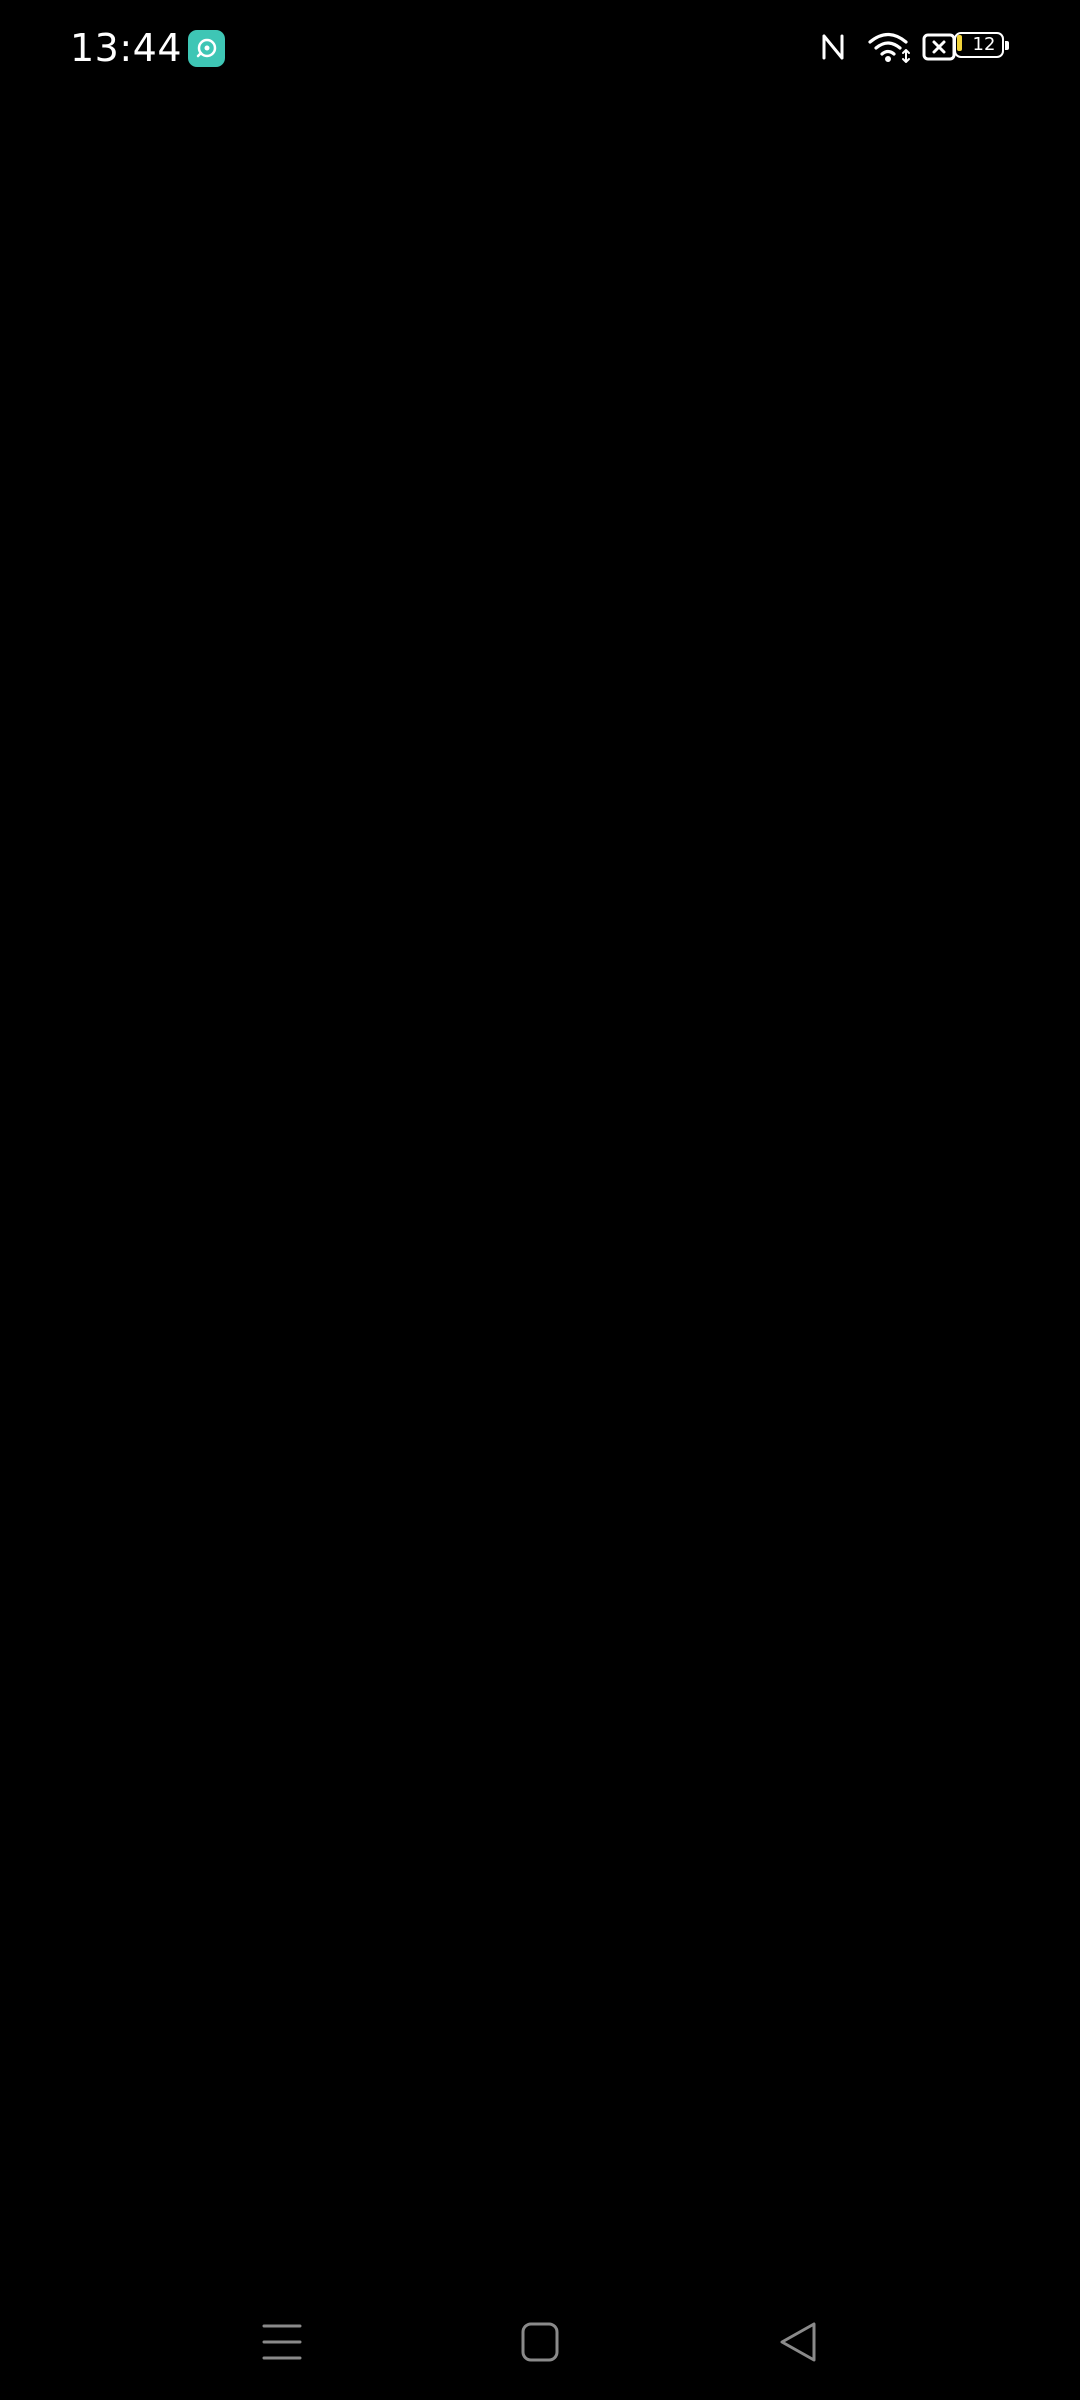 Image resolution: width=1080 pixels, height=2400 pixels. What do you see at coordinates (939, 49) in the screenshot?
I see `sim-disabled-icon` at bounding box center [939, 49].